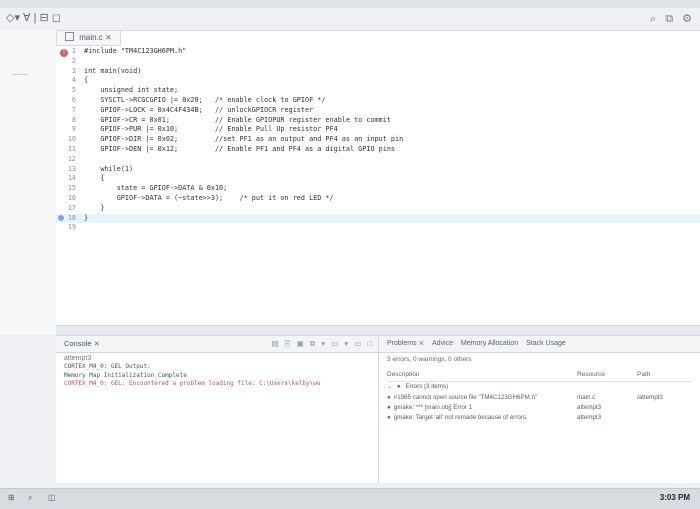  I want to click on console-icon-1: ▤, so click(274, 343).